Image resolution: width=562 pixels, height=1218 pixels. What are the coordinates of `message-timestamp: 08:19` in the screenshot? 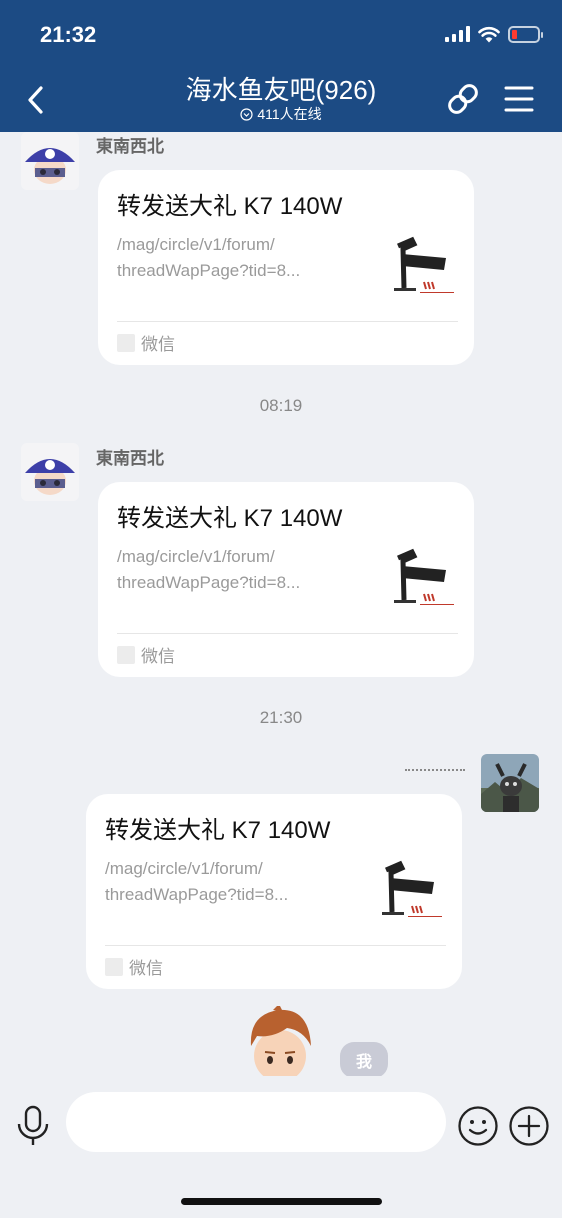 It's located at (281, 405).